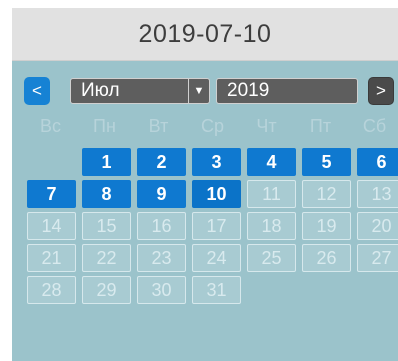 This screenshot has width=398, height=361. Describe the element at coordinates (216, 226) in the screenshot. I see `day-cell: 17` at that location.